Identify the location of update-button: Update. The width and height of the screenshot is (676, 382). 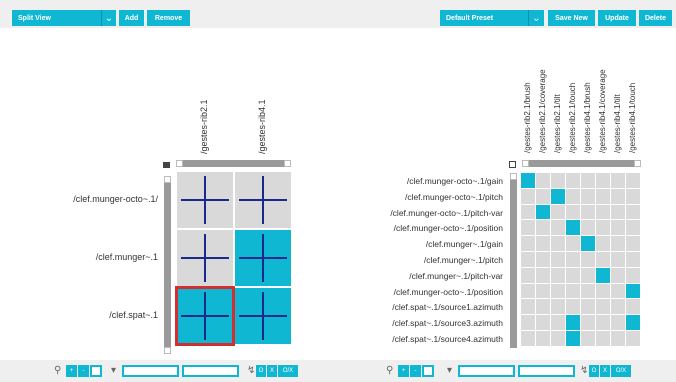
(617, 18).